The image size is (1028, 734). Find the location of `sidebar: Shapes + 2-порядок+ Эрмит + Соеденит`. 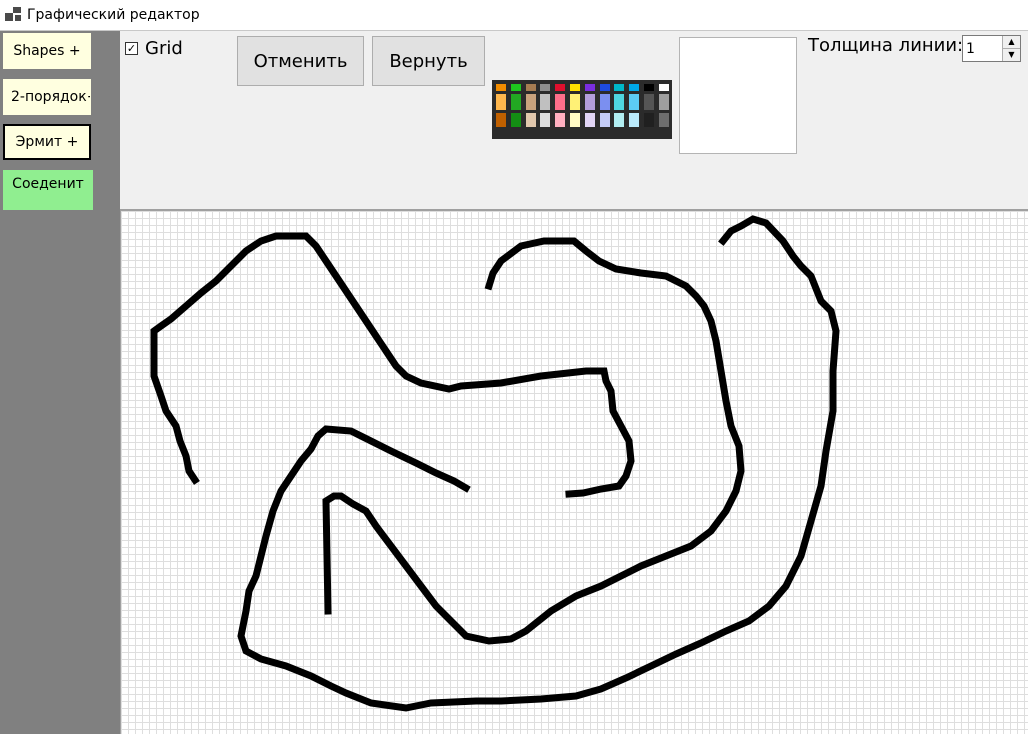

sidebar: Shapes + 2-порядок+ Эрмит + Соеденит is located at coordinates (60, 382).